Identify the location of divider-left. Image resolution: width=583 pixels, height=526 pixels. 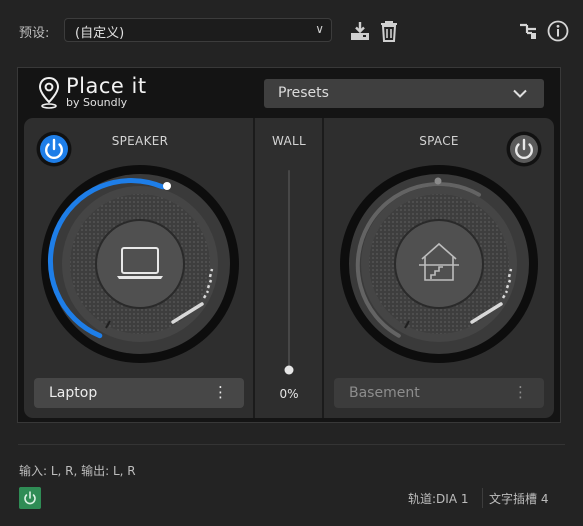
(254, 268).